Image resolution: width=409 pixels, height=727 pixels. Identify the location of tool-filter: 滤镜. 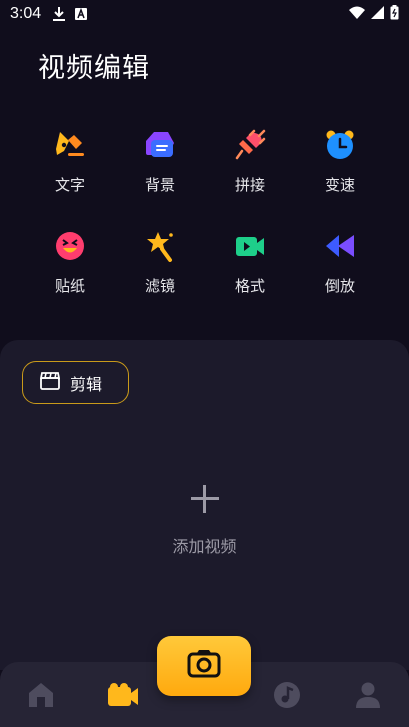
(160, 262).